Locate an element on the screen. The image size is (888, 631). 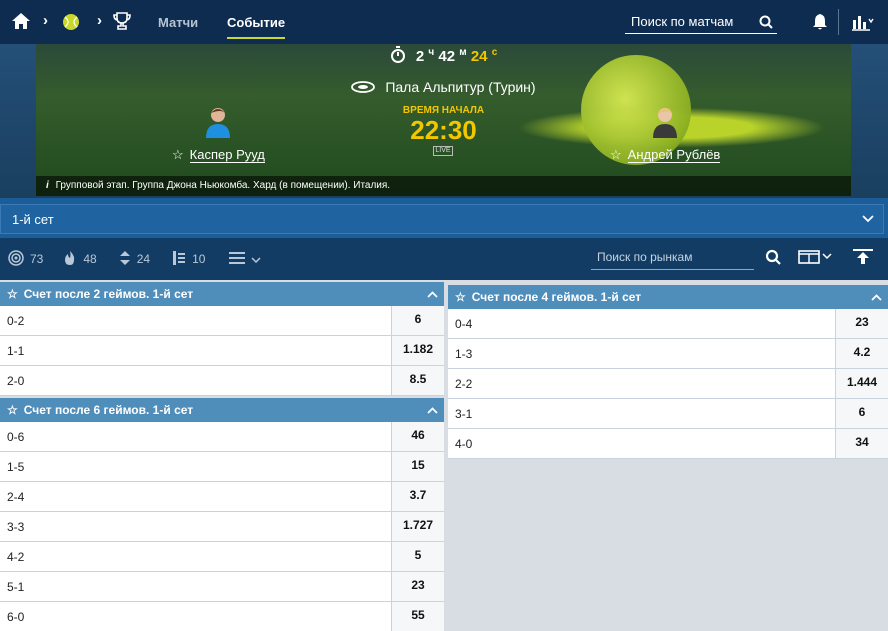
info-icon: i is located at coordinates (47, 185).